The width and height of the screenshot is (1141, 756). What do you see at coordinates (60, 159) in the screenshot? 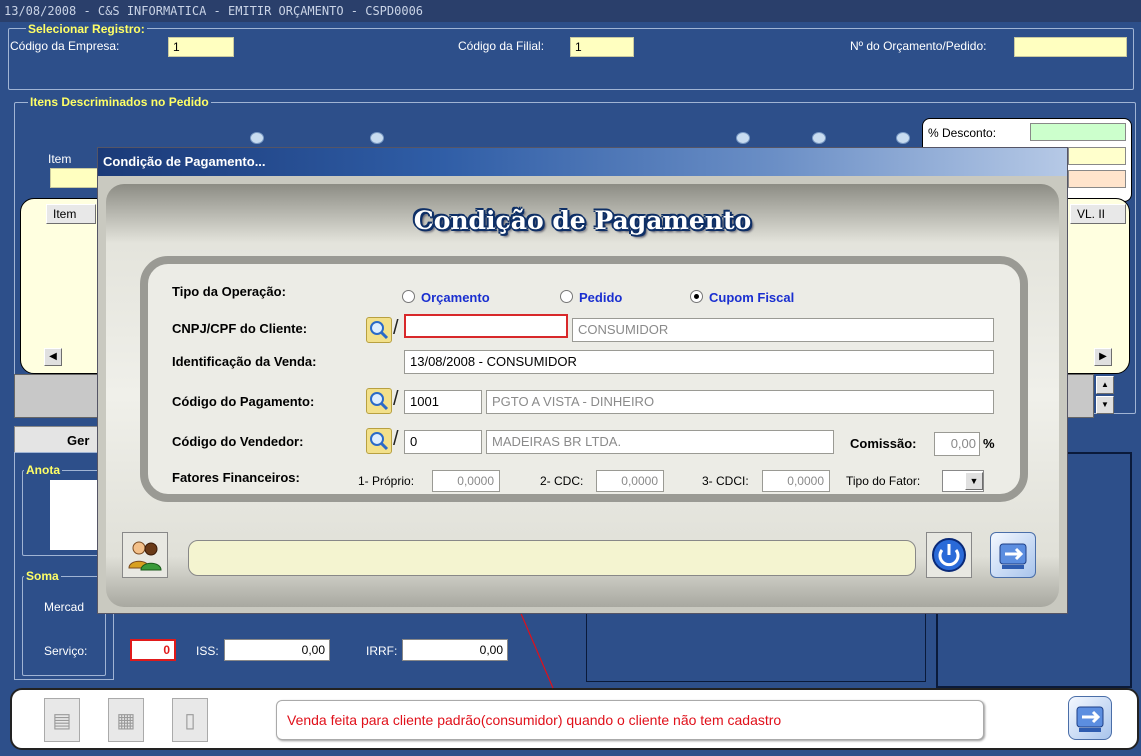
I see `item-label: Item` at bounding box center [60, 159].